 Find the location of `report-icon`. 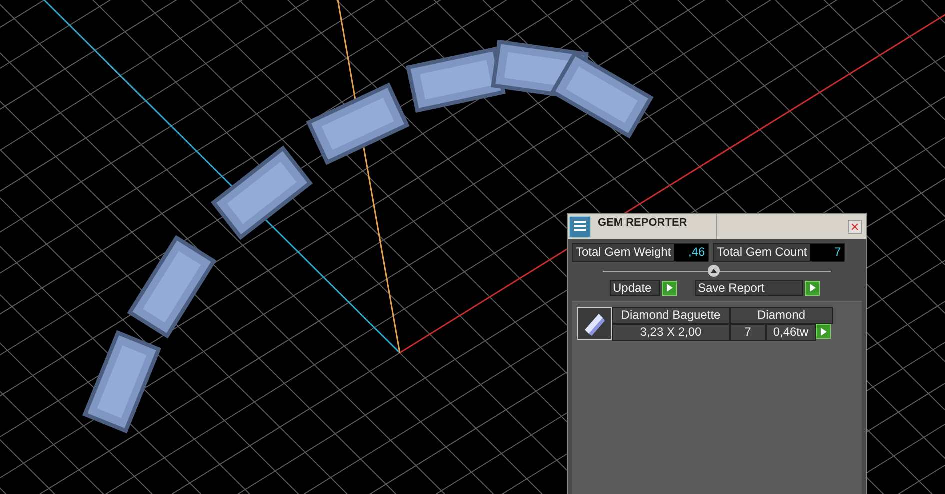

report-icon is located at coordinates (580, 227).